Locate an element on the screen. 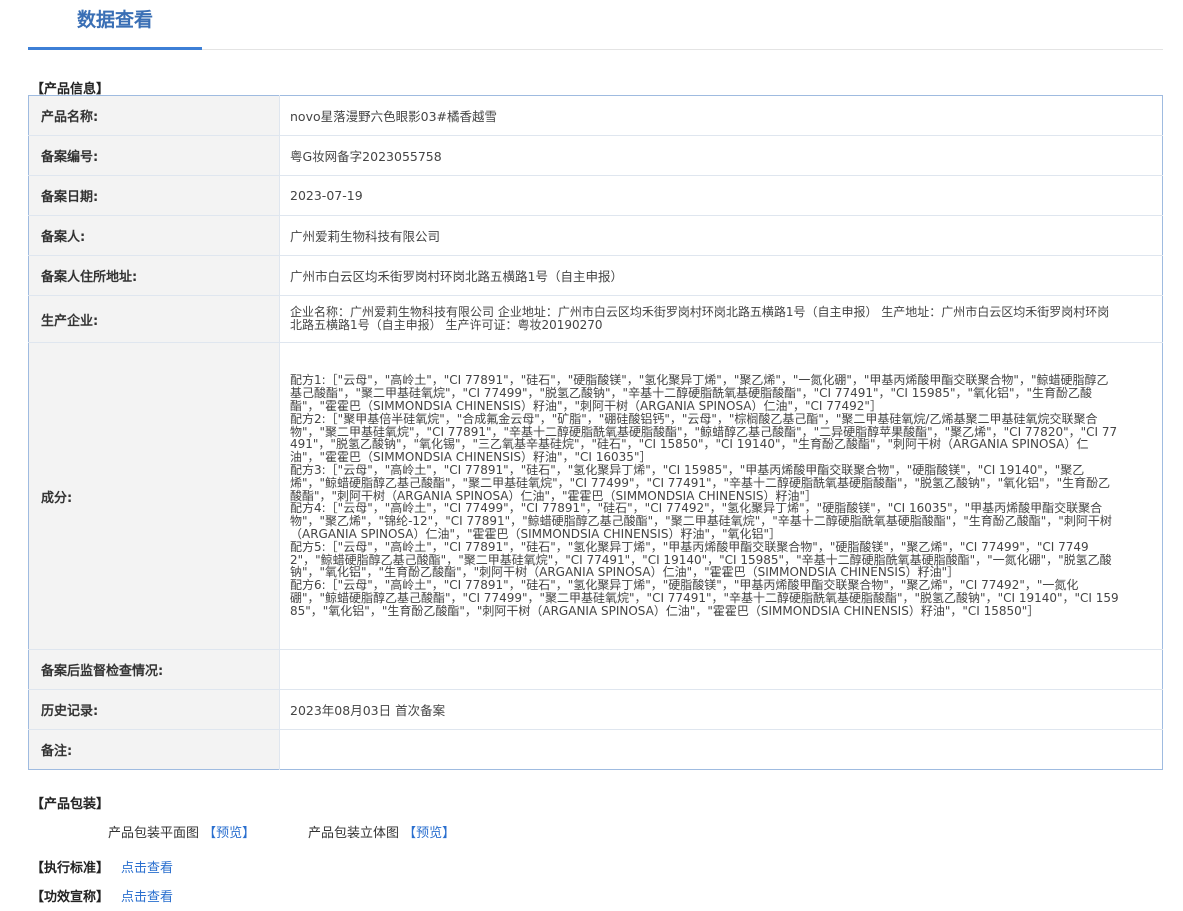 This screenshot has height=911, width=1183. efficacy-section: 【功效宣称】 点击查看 is located at coordinates (102, 895).